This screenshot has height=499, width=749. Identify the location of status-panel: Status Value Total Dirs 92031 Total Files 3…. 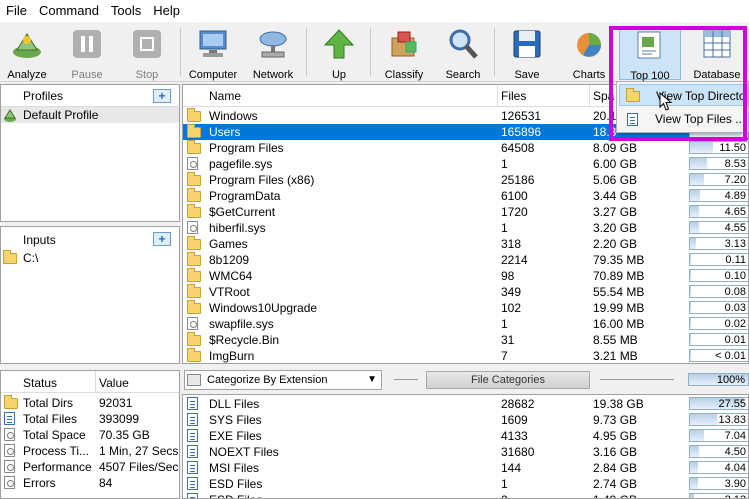
(90, 434).